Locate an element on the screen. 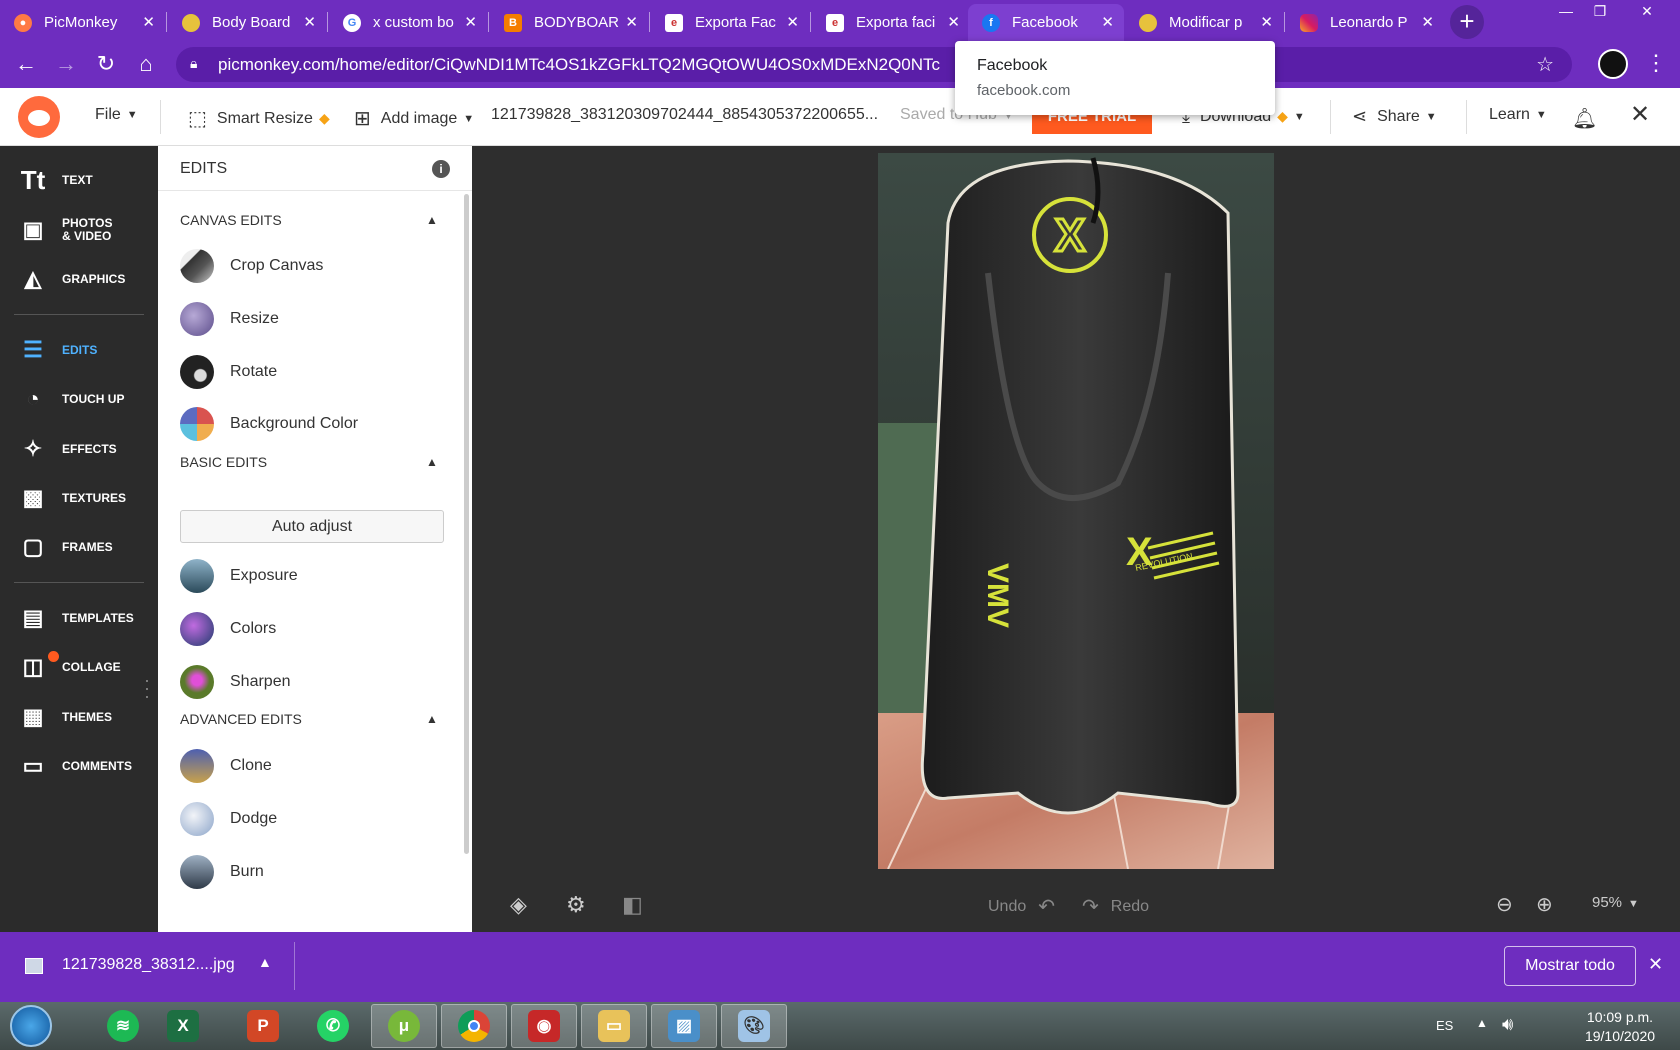 The width and height of the screenshot is (1680, 1050). zoom-in-icon: ⊕ is located at coordinates (1544, 904).